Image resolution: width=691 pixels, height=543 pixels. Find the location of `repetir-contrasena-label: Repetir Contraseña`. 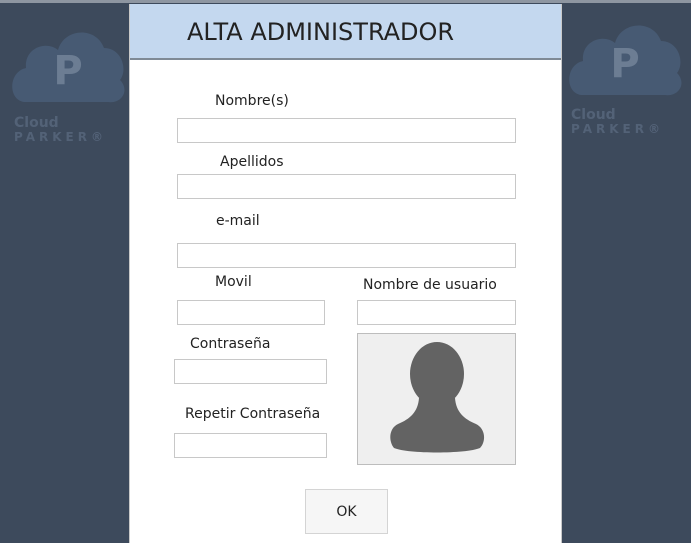

repetir-contrasena-label: Repetir Contraseña is located at coordinates (253, 414).